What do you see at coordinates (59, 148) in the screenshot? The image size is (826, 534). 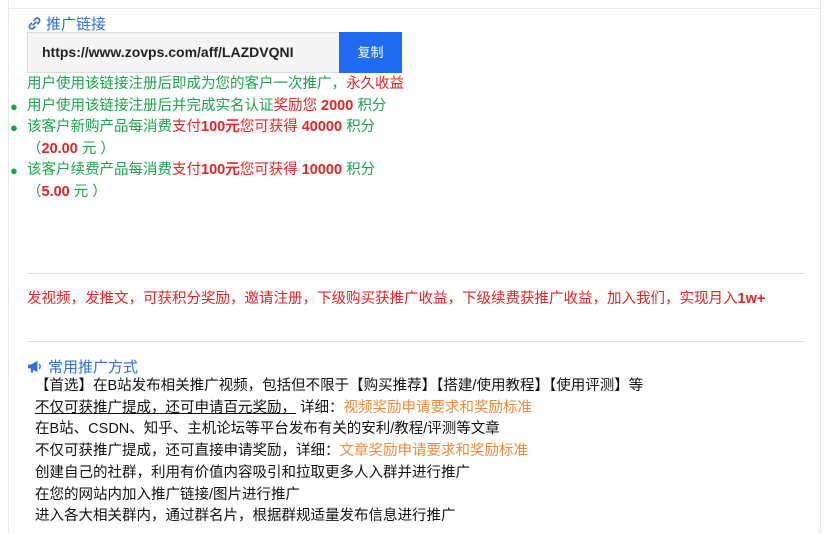 I see `reward-cash: 20.00` at bounding box center [59, 148].